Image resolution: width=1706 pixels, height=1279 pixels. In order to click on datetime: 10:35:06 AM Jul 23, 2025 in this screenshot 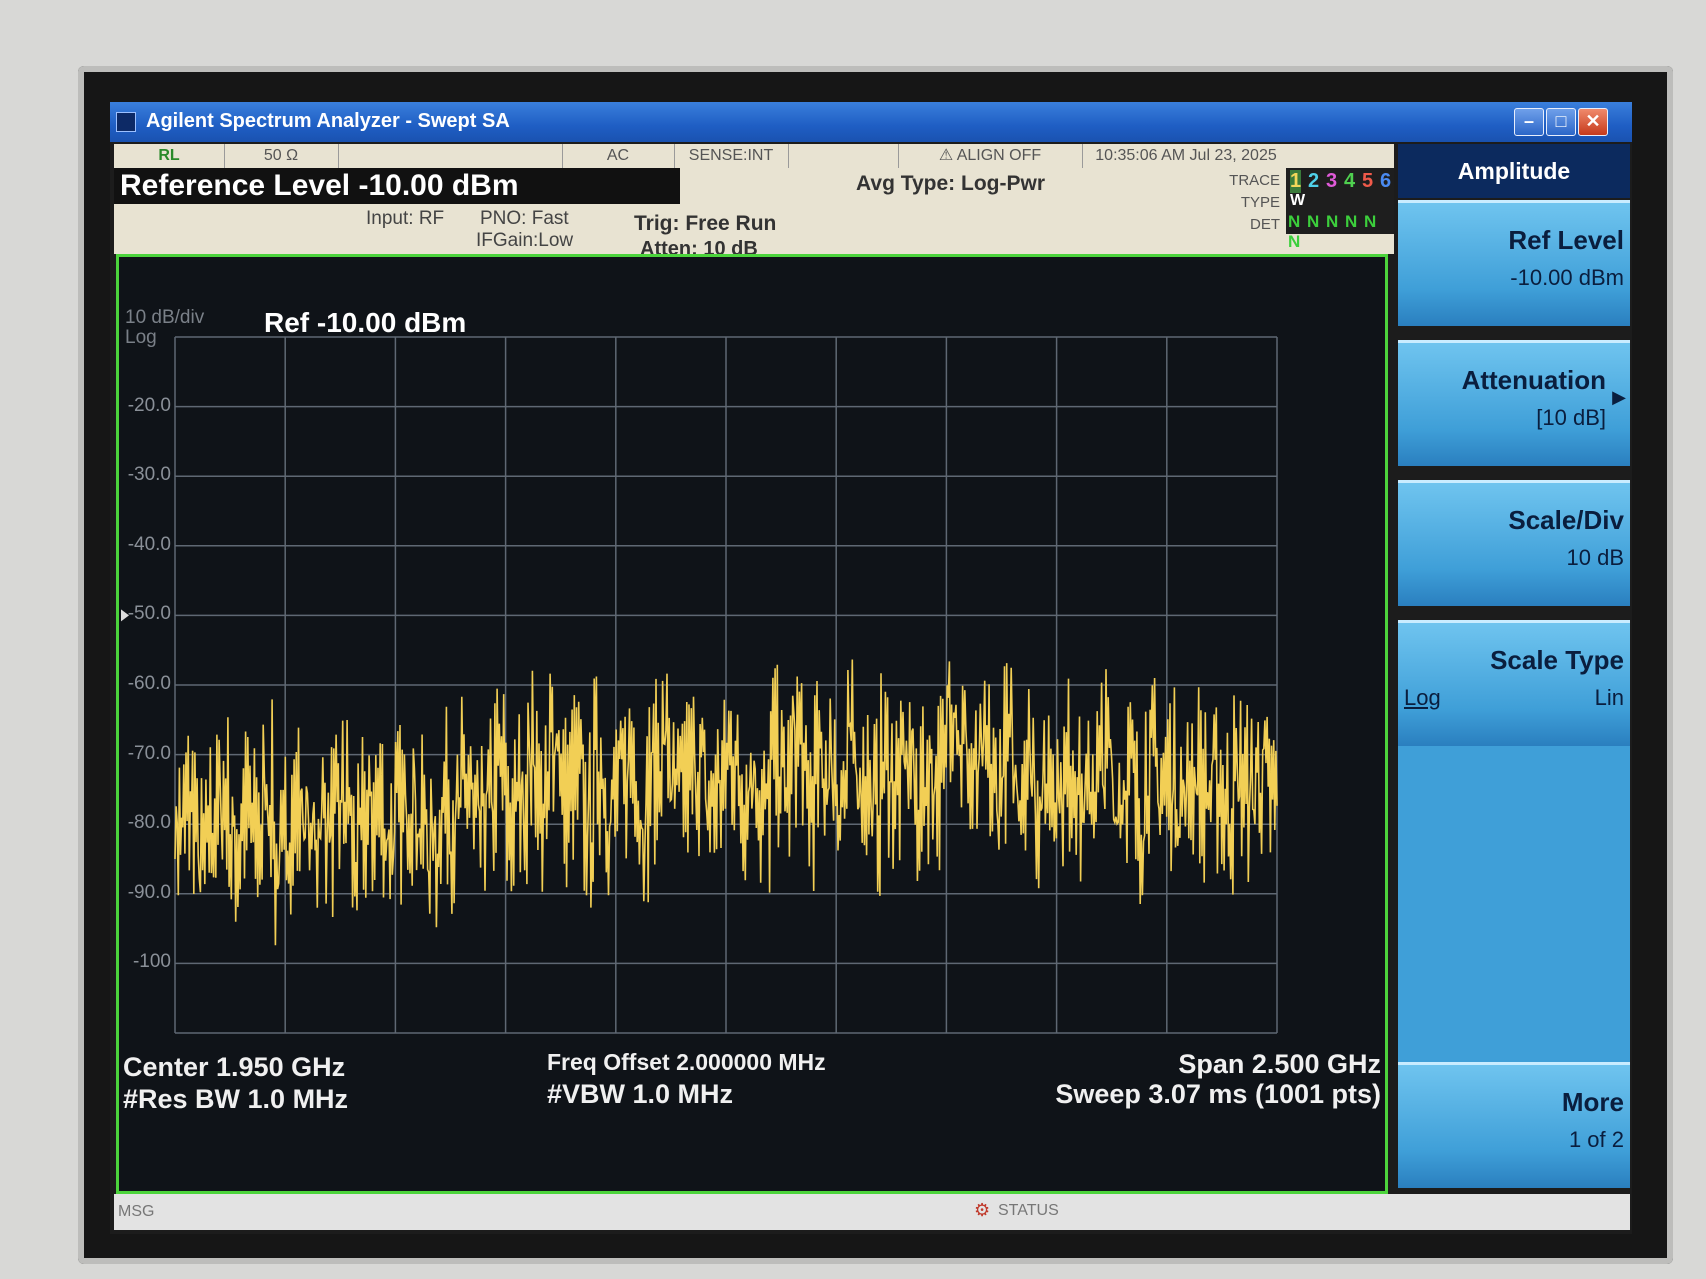, I will do `click(1186, 155)`.